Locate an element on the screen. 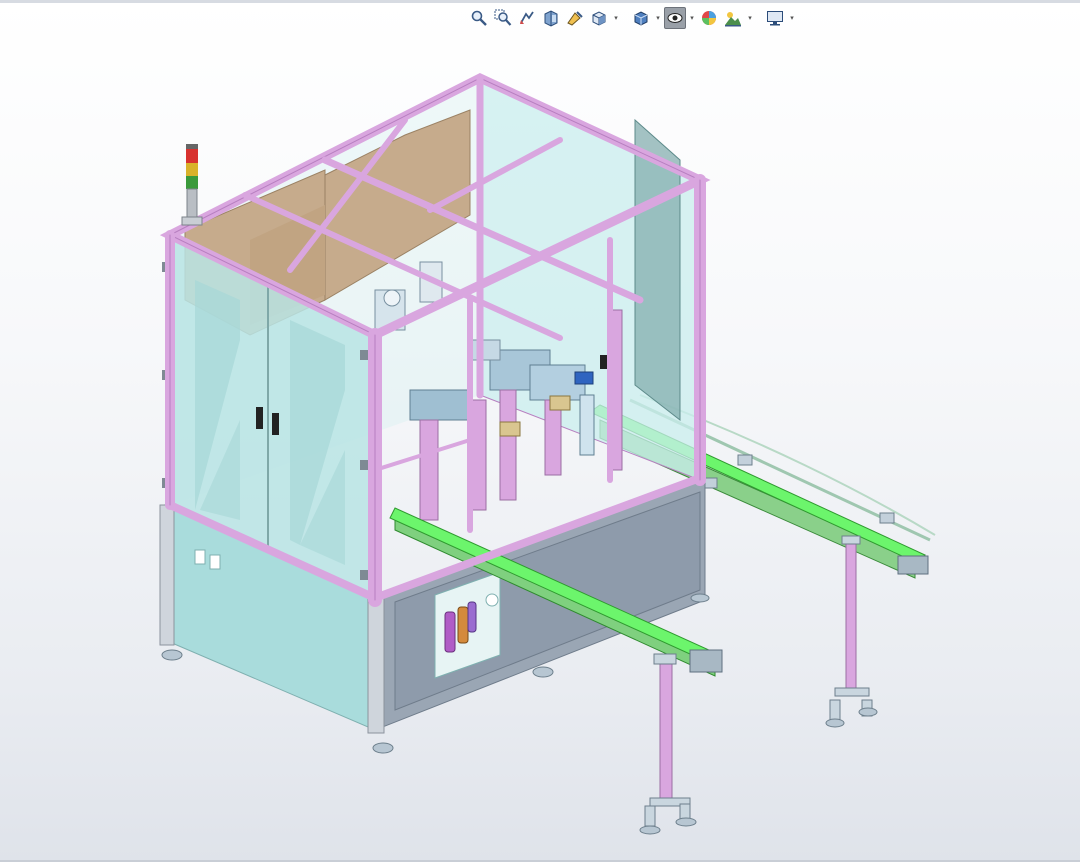 The image size is (1080, 862). heads-up-view-toolbar: ▾ ▾ ▾ ▾ ▾ is located at coordinates (632, 18).